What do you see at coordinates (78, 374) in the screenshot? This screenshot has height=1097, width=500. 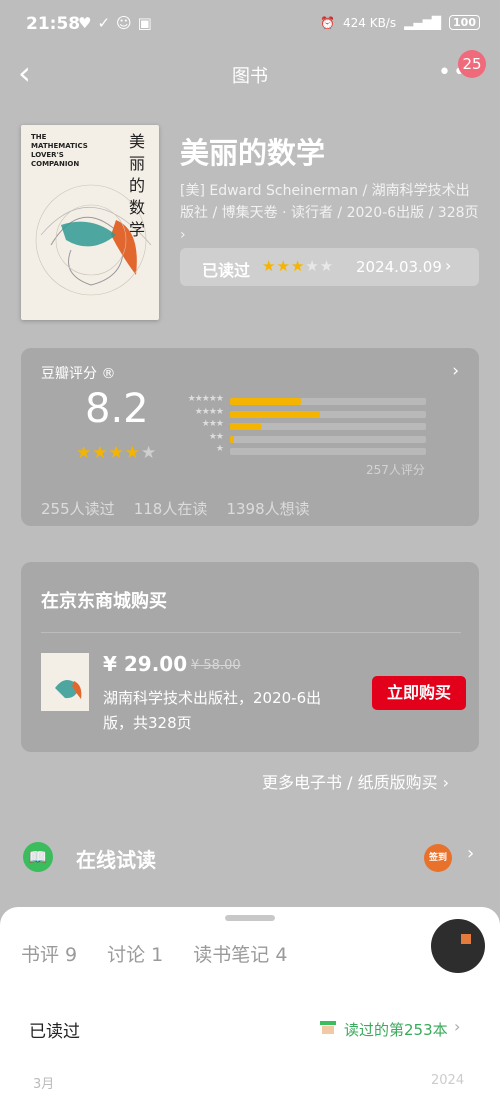 I see `rating-header: 豆瓣评分 ®` at bounding box center [78, 374].